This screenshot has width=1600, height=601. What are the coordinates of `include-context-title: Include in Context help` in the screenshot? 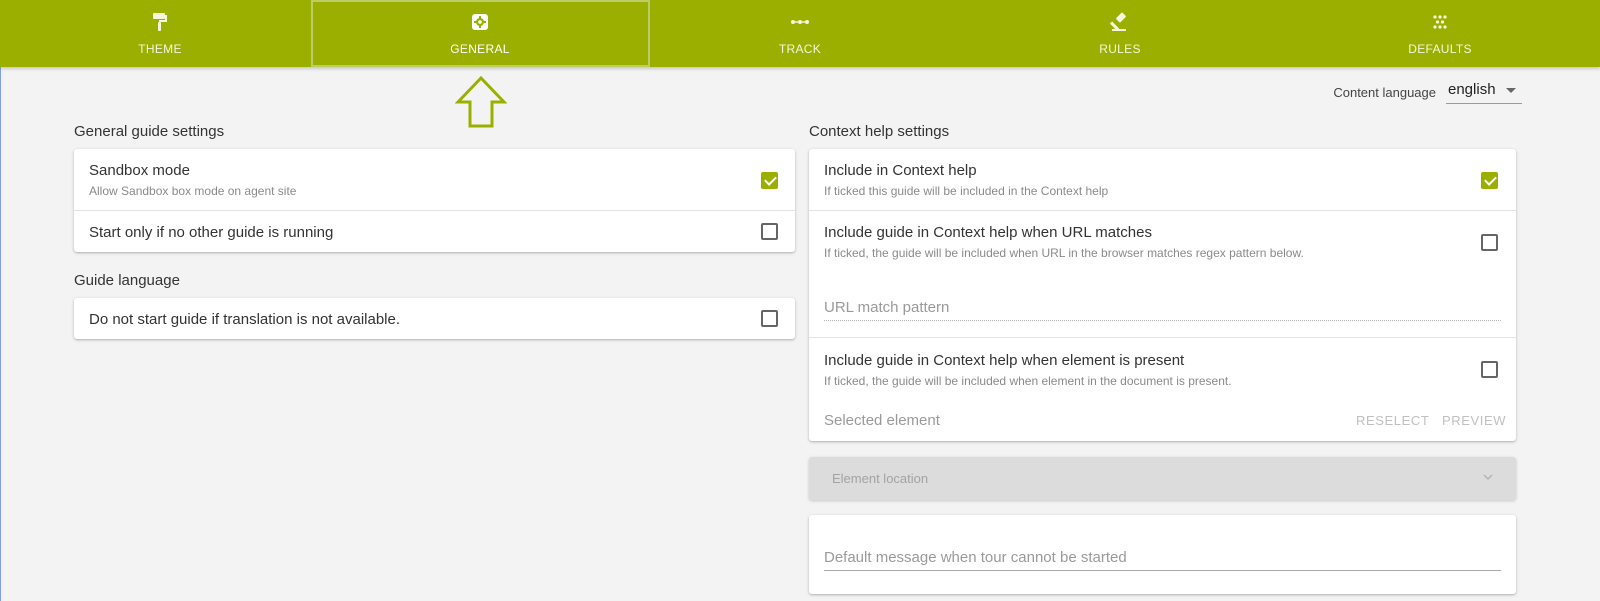 It's located at (900, 170).